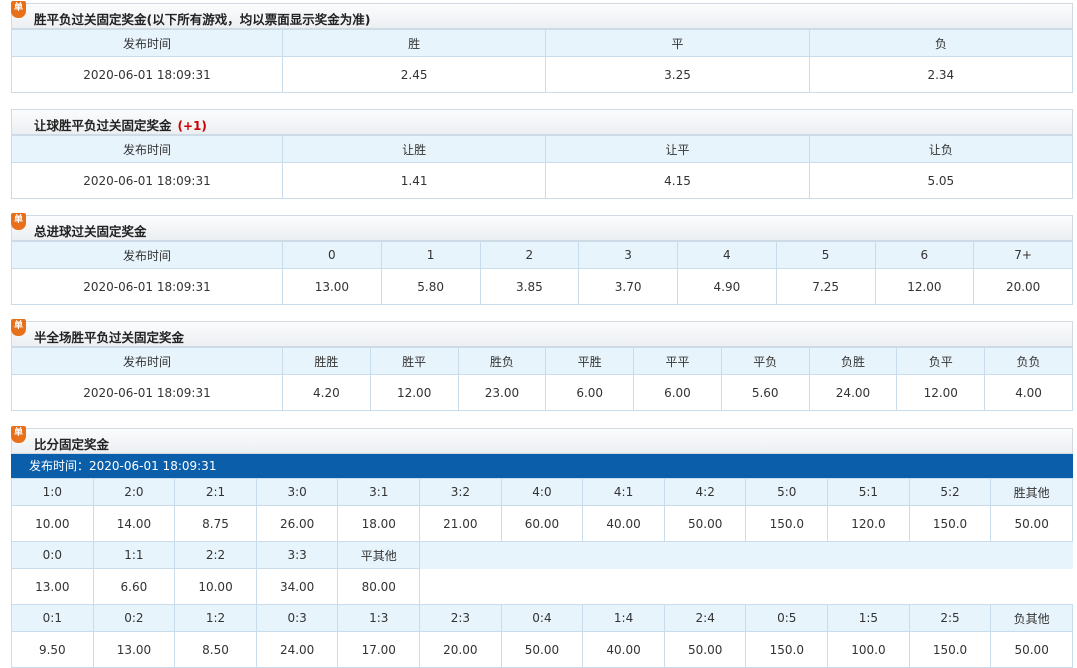 The height and width of the screenshot is (668, 1077). What do you see at coordinates (1023, 255) in the screenshot?
I see `column-header: 7+` at bounding box center [1023, 255].